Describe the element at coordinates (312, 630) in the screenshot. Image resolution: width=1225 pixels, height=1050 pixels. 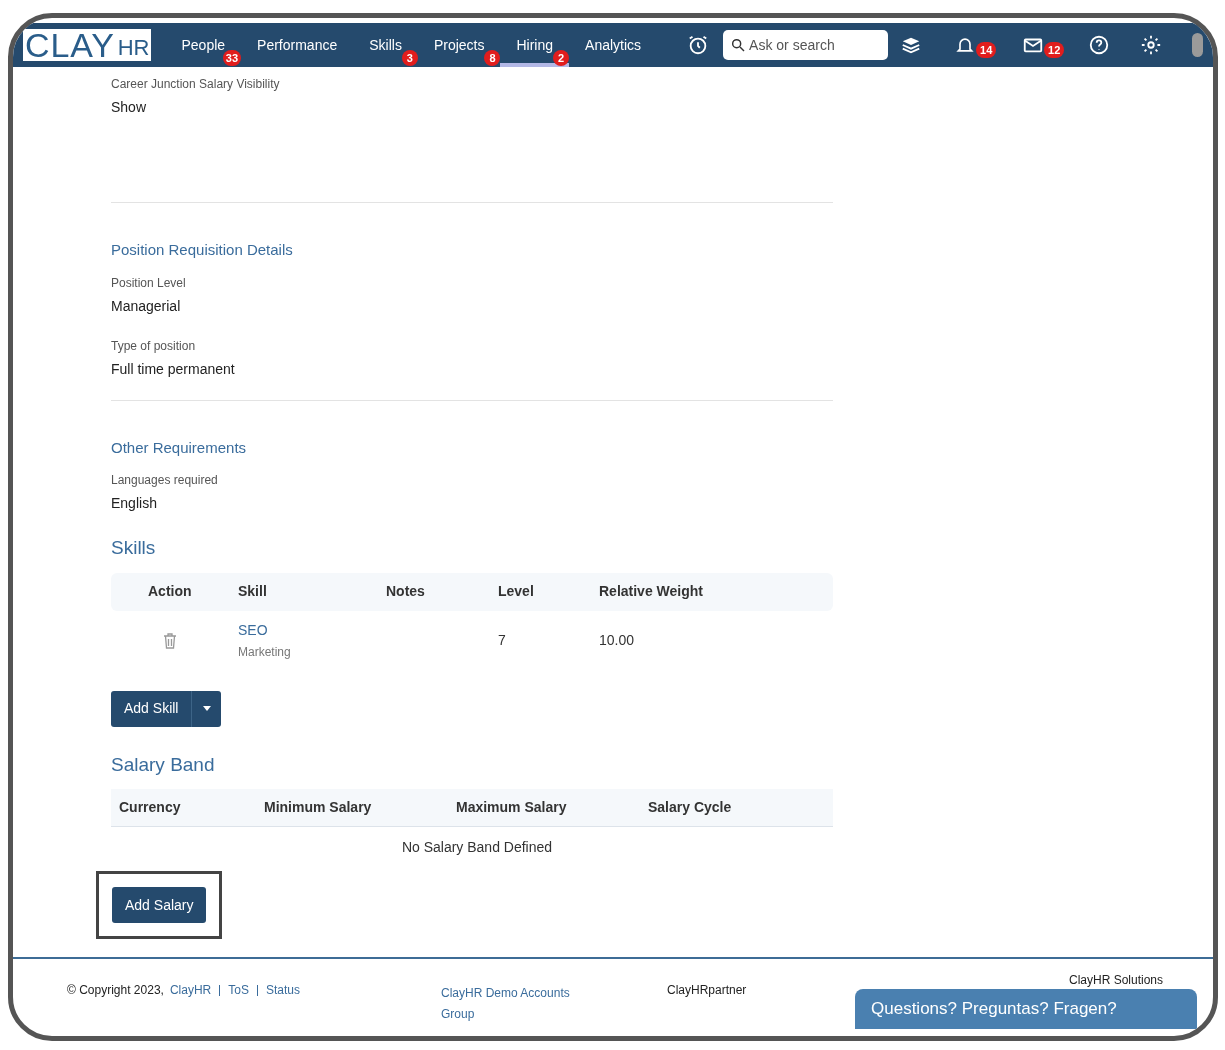
I see `skill-link: SEO` at that location.